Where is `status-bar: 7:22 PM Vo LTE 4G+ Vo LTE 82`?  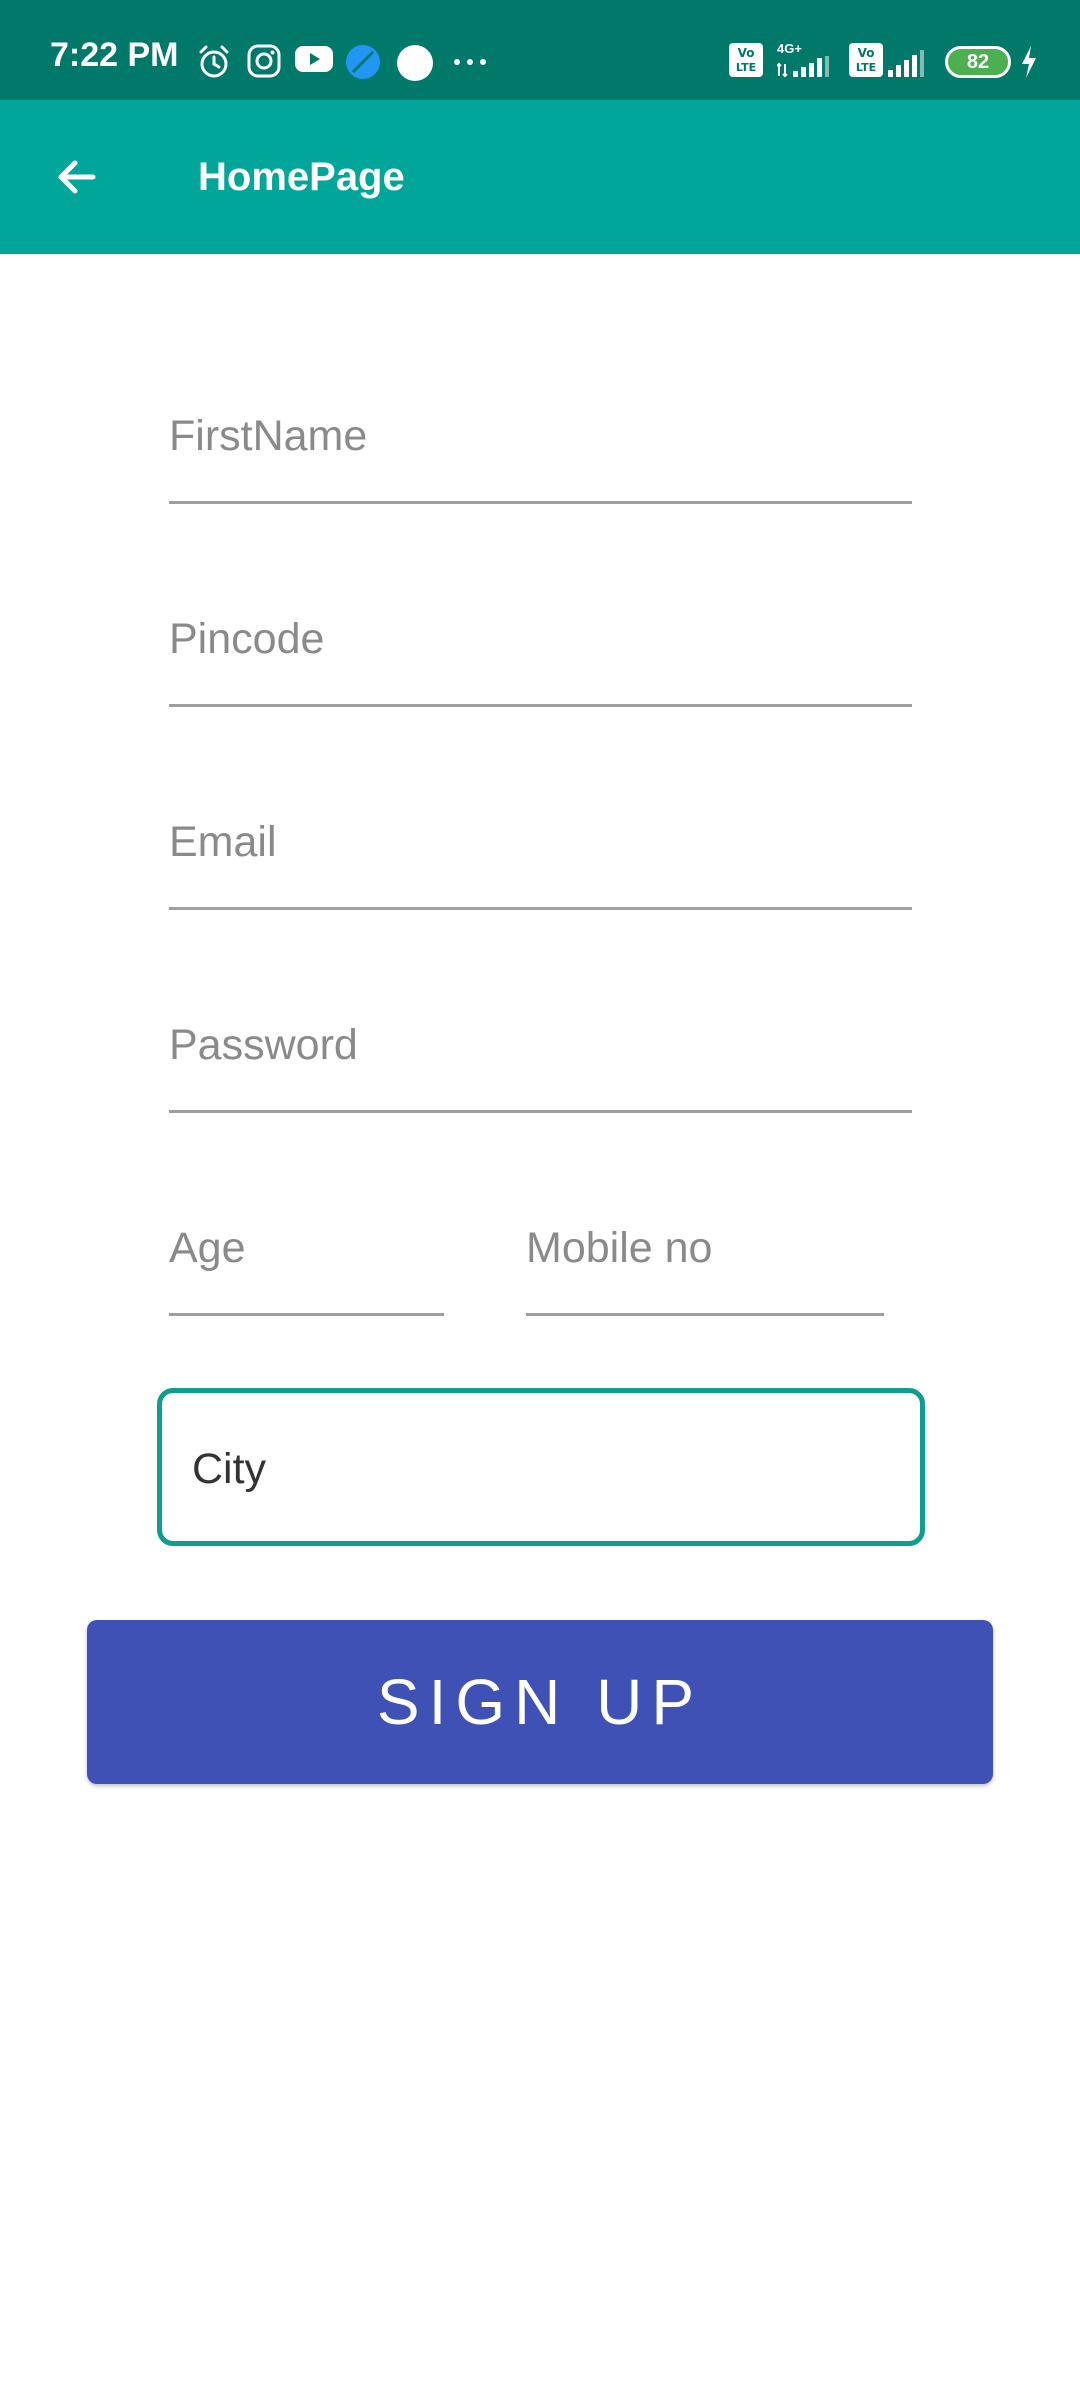 status-bar: 7:22 PM Vo LTE 4G+ Vo LTE 82 is located at coordinates (540, 50).